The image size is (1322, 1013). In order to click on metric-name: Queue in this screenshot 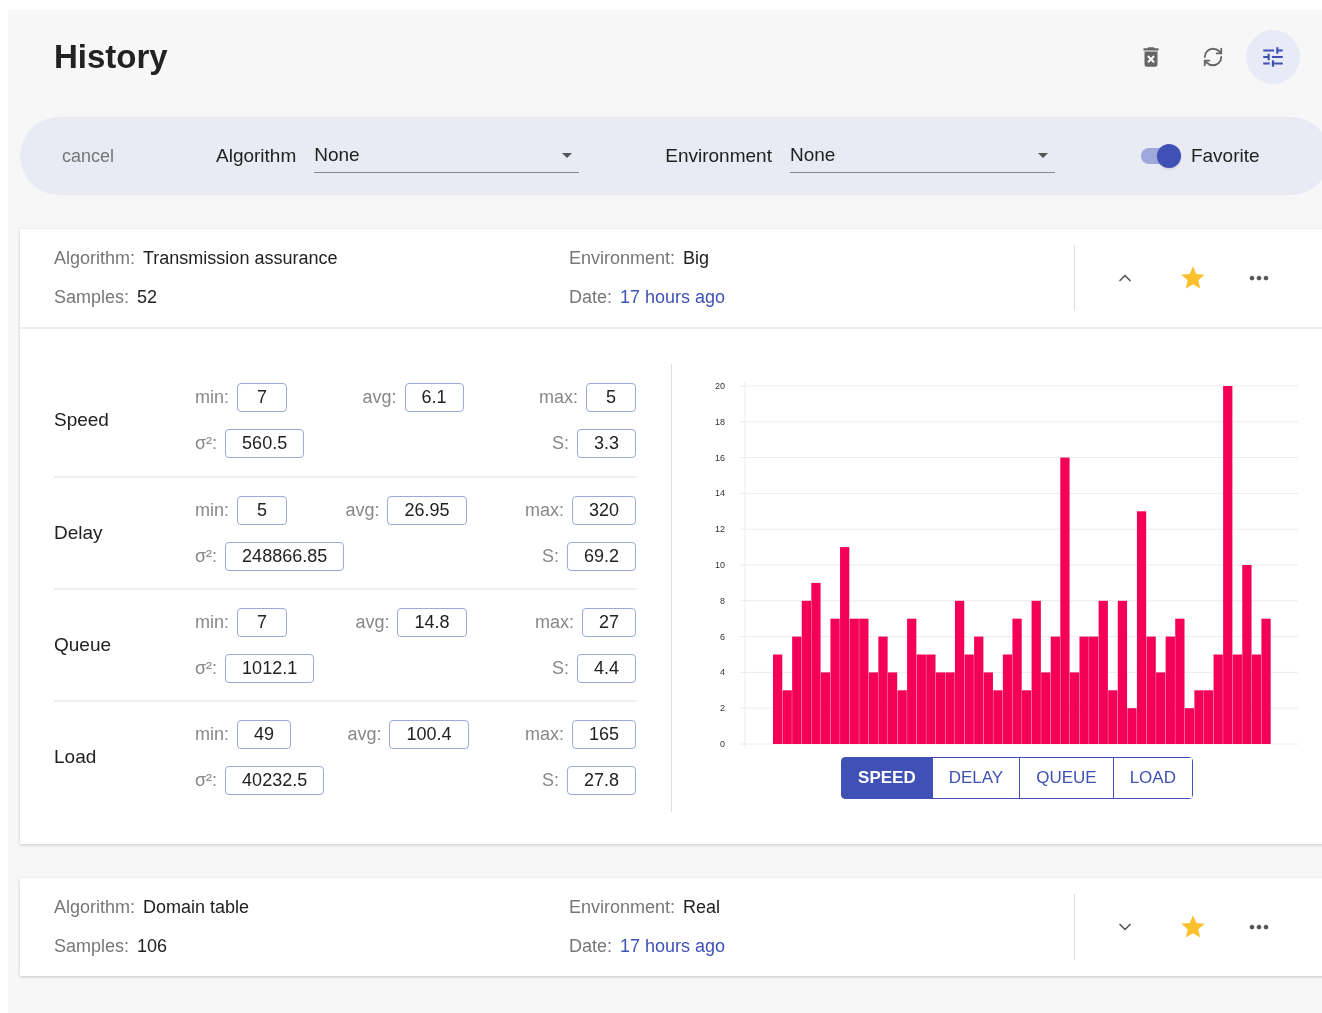, I will do `click(83, 644)`.